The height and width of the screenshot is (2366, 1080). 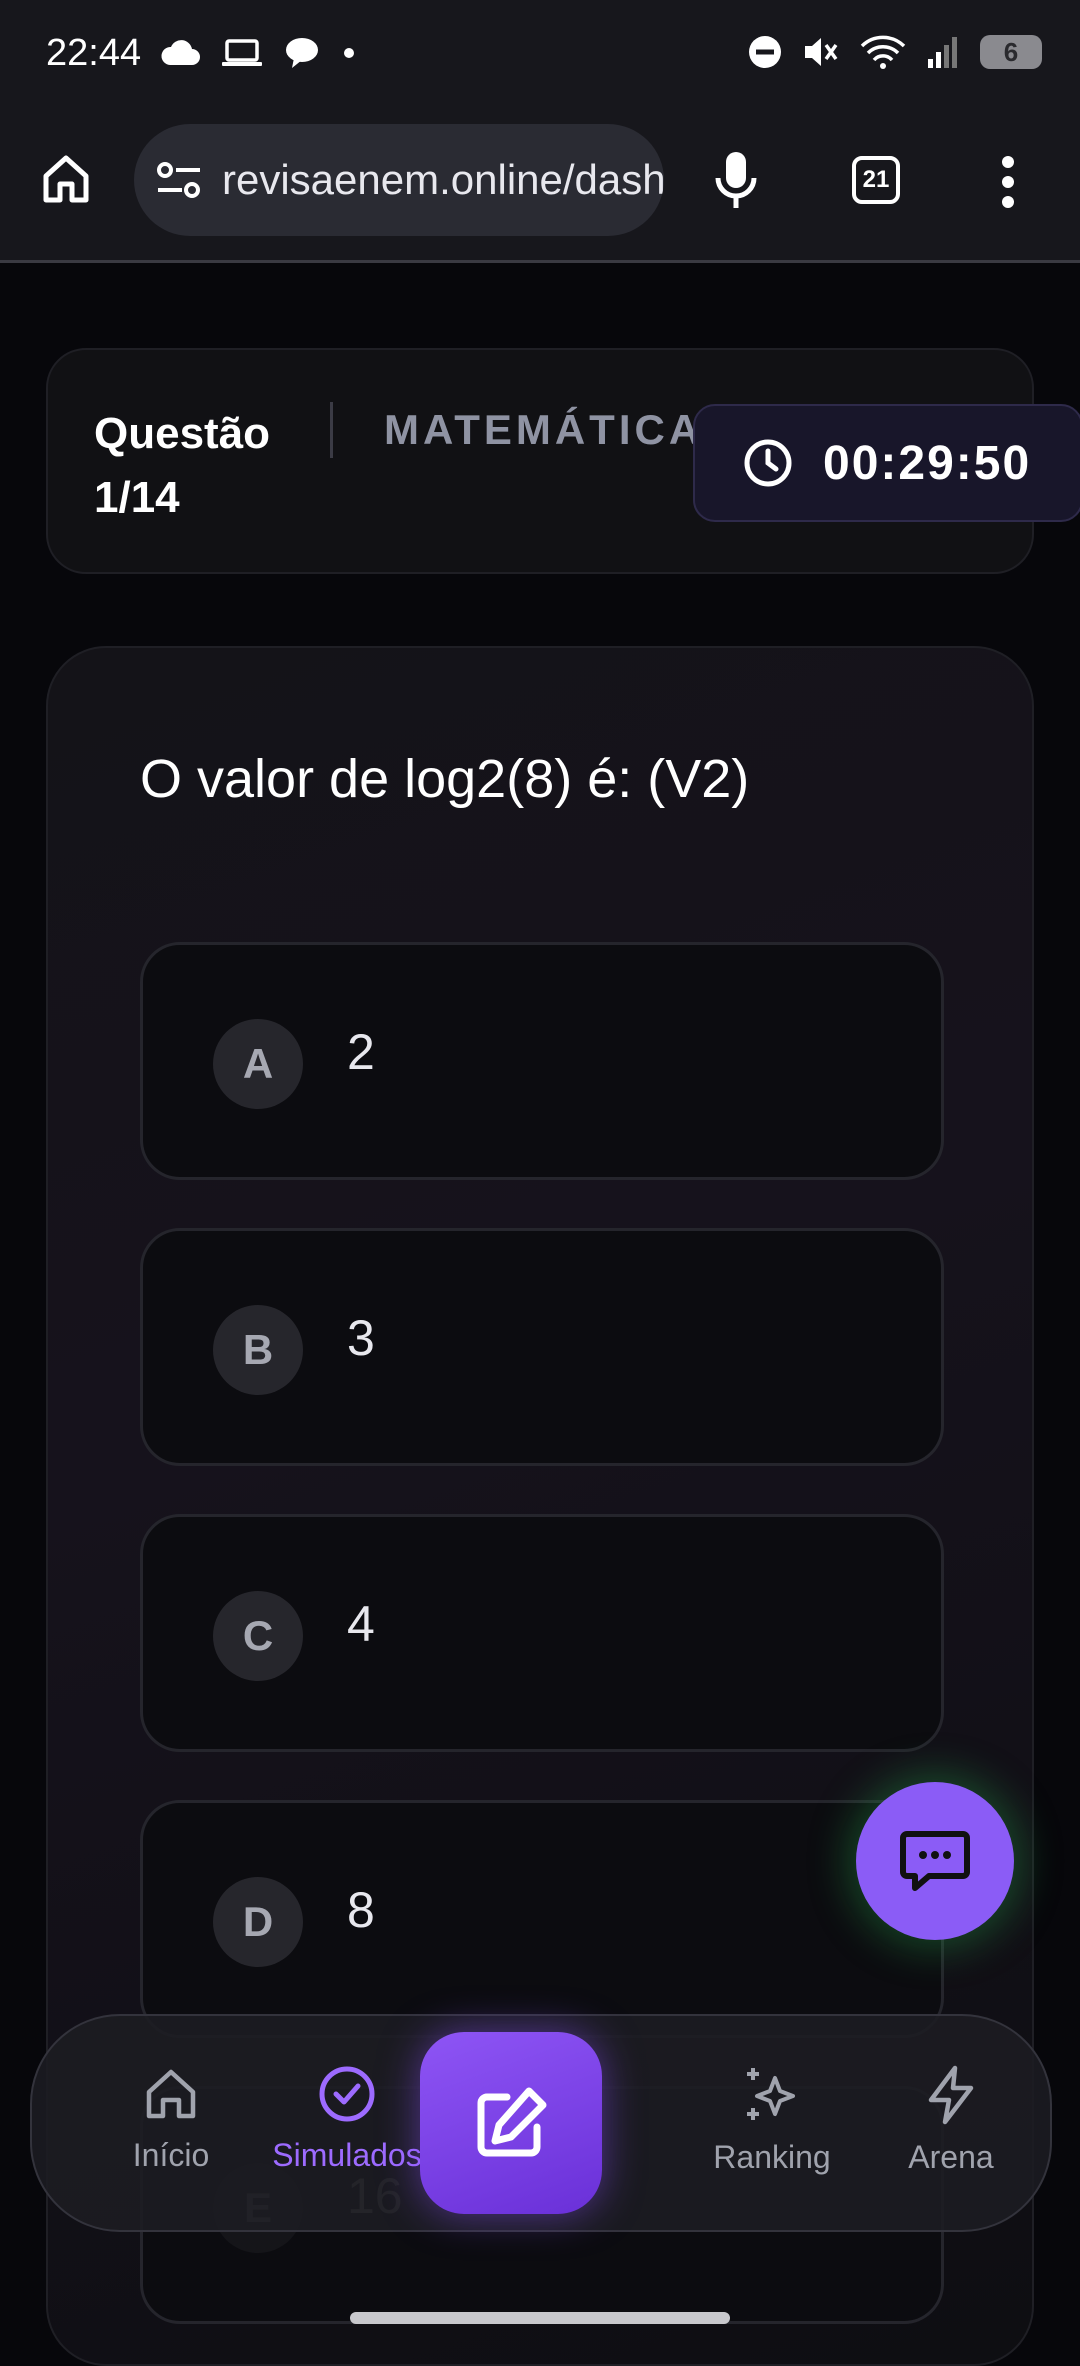 I want to click on nav-label: Simulados, so click(x=347, y=2155).